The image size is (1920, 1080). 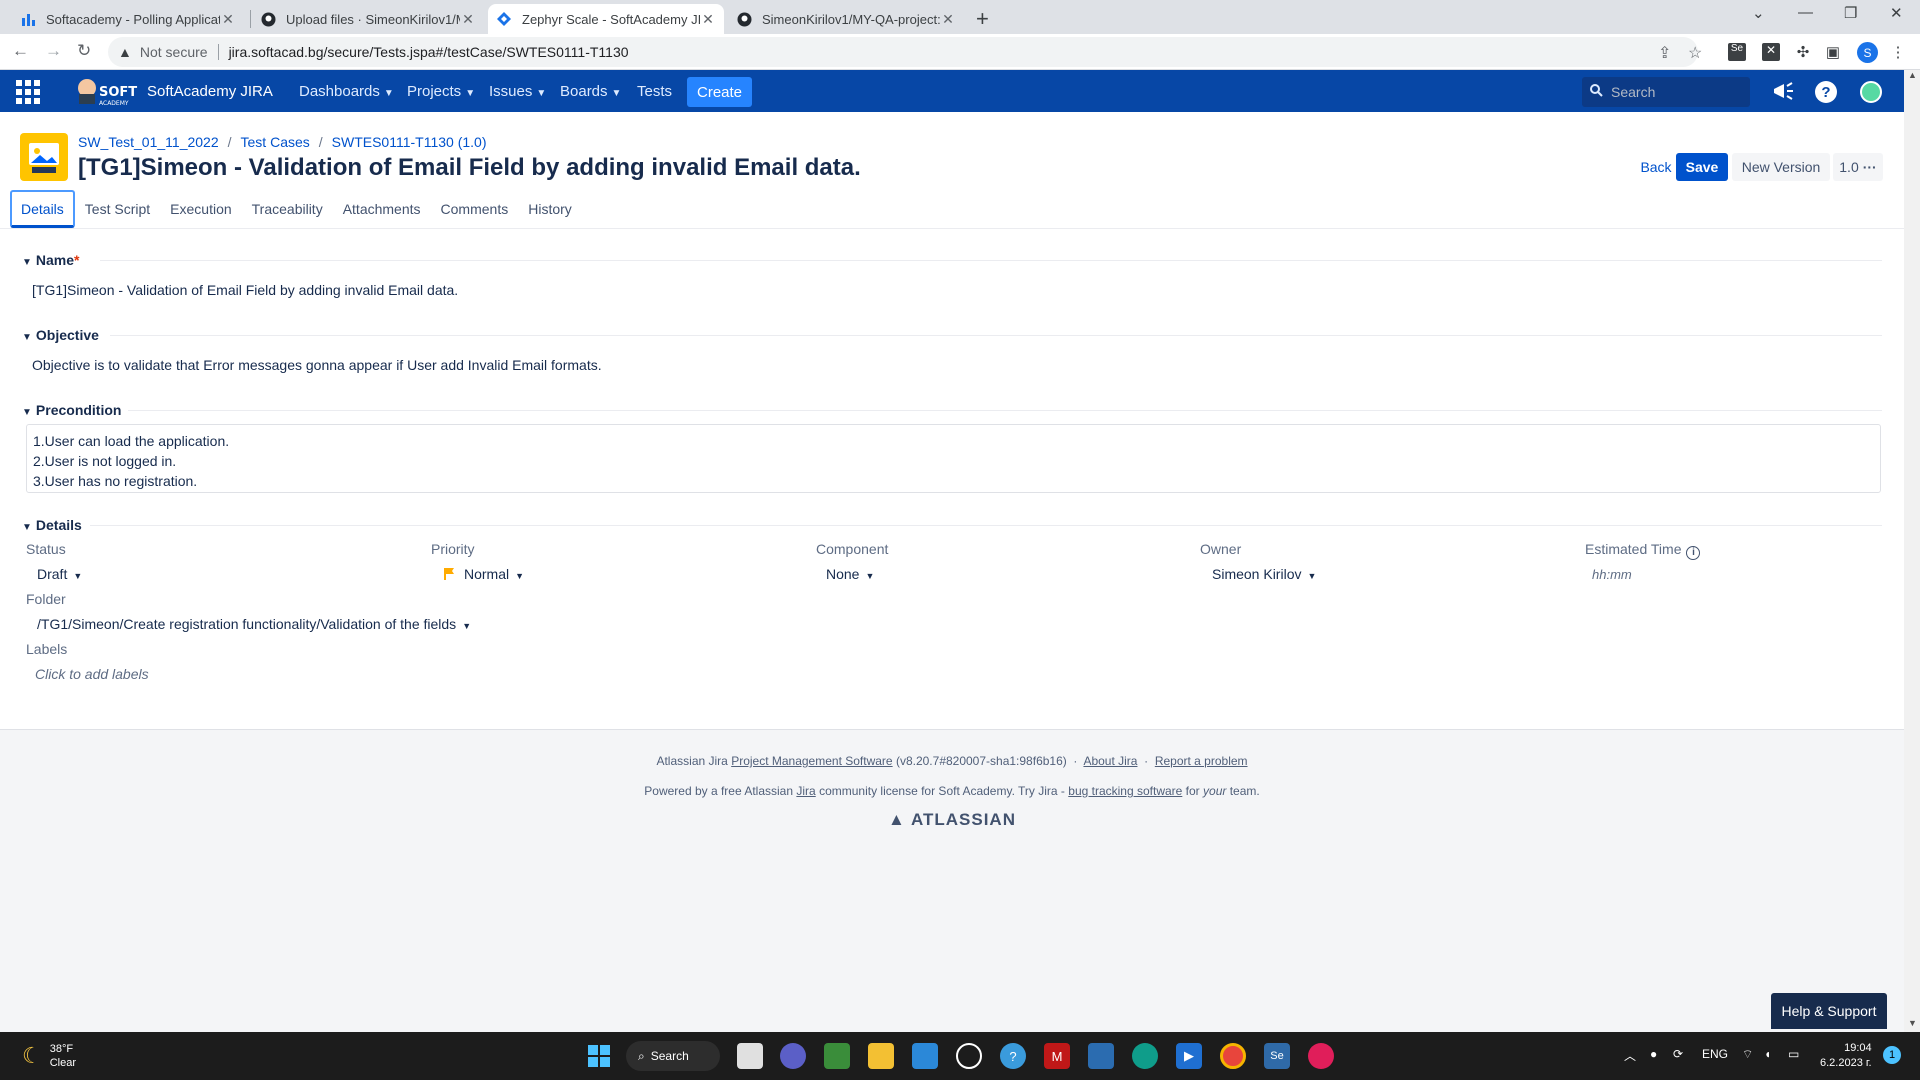 What do you see at coordinates (1767, 1054) in the screenshot?
I see `volume-icon: ◖` at bounding box center [1767, 1054].